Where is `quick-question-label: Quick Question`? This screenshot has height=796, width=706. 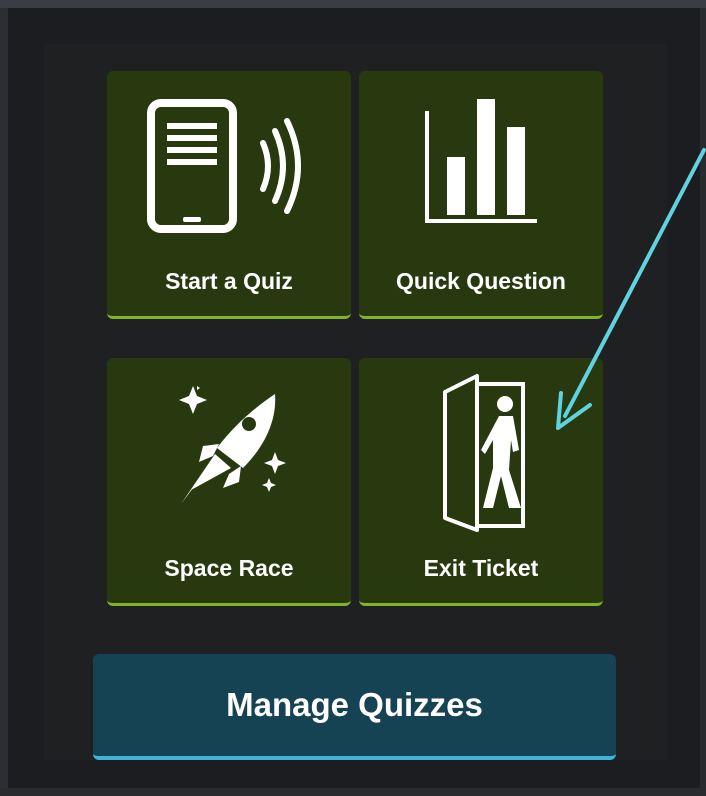
quick-question-label: Quick Question is located at coordinates (481, 281).